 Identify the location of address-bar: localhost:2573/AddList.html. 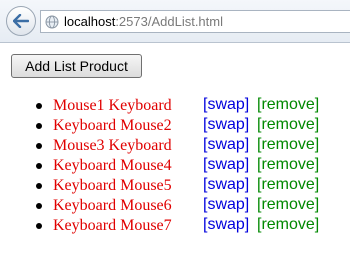
(195, 21).